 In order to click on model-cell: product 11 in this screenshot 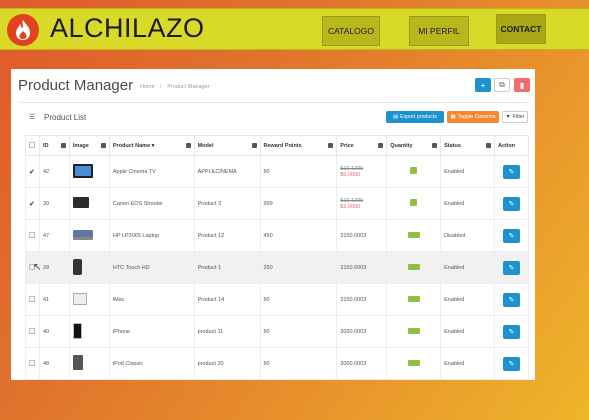, I will do `click(227, 331)`.